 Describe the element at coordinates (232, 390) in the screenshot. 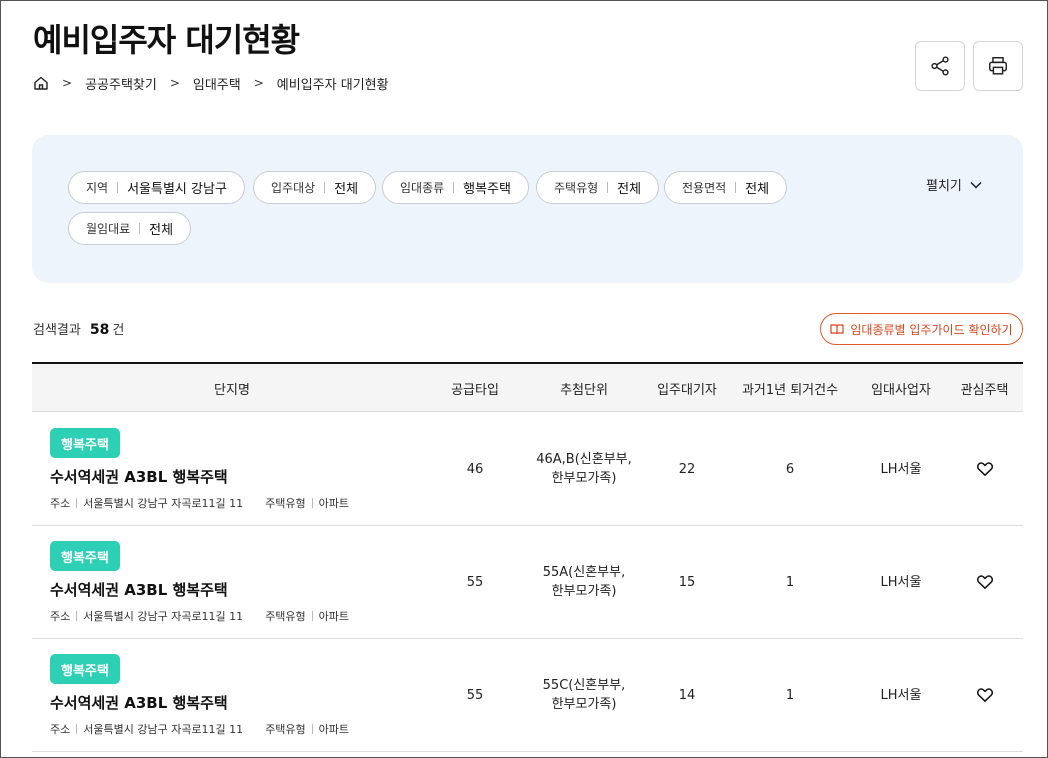

I see `col-complex-name: 단지명` at that location.